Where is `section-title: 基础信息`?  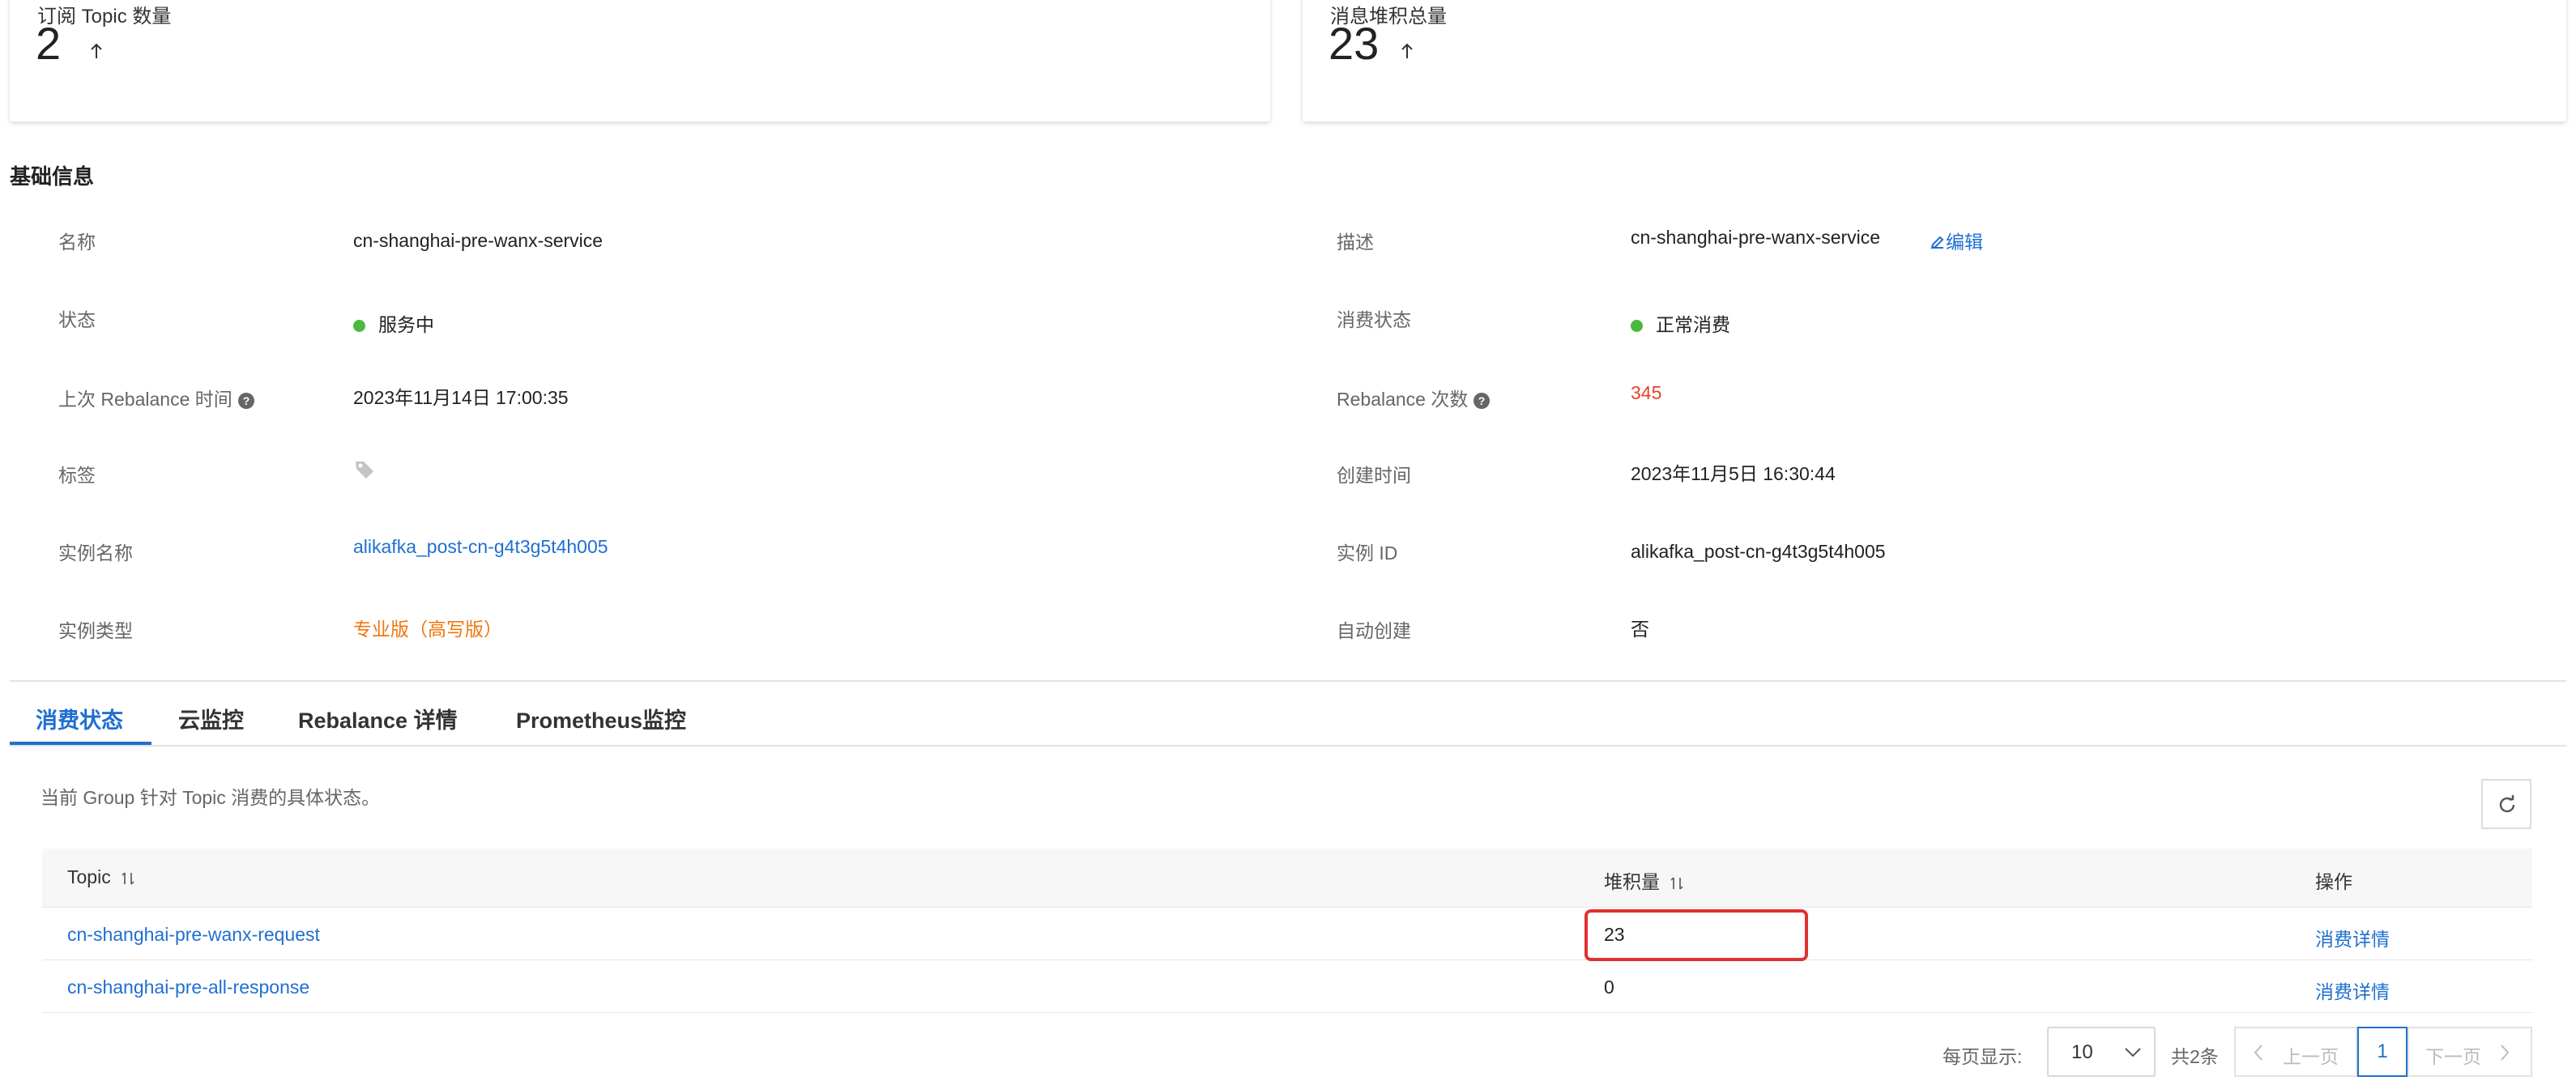 section-title: 基础信息 is located at coordinates (53, 176).